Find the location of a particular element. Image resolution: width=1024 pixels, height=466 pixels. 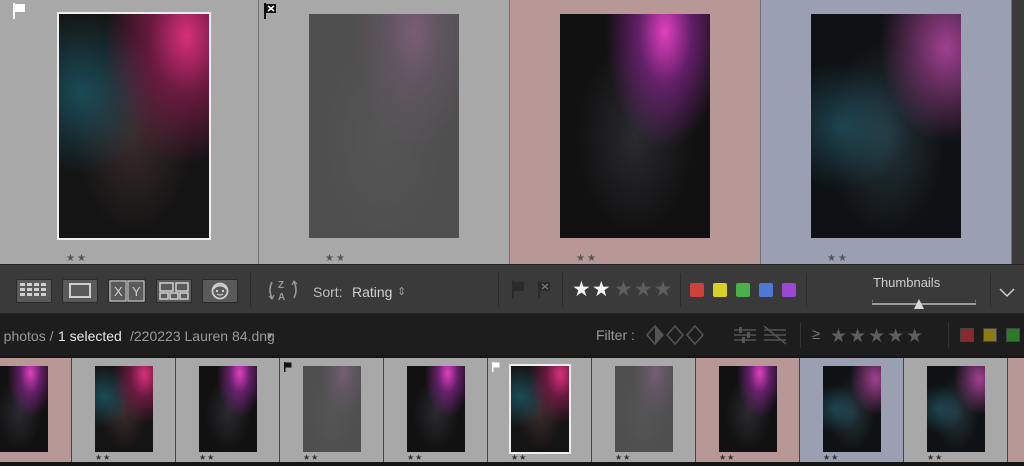

rating-filter-stars: ★★★★★ is located at coordinates (877, 336).